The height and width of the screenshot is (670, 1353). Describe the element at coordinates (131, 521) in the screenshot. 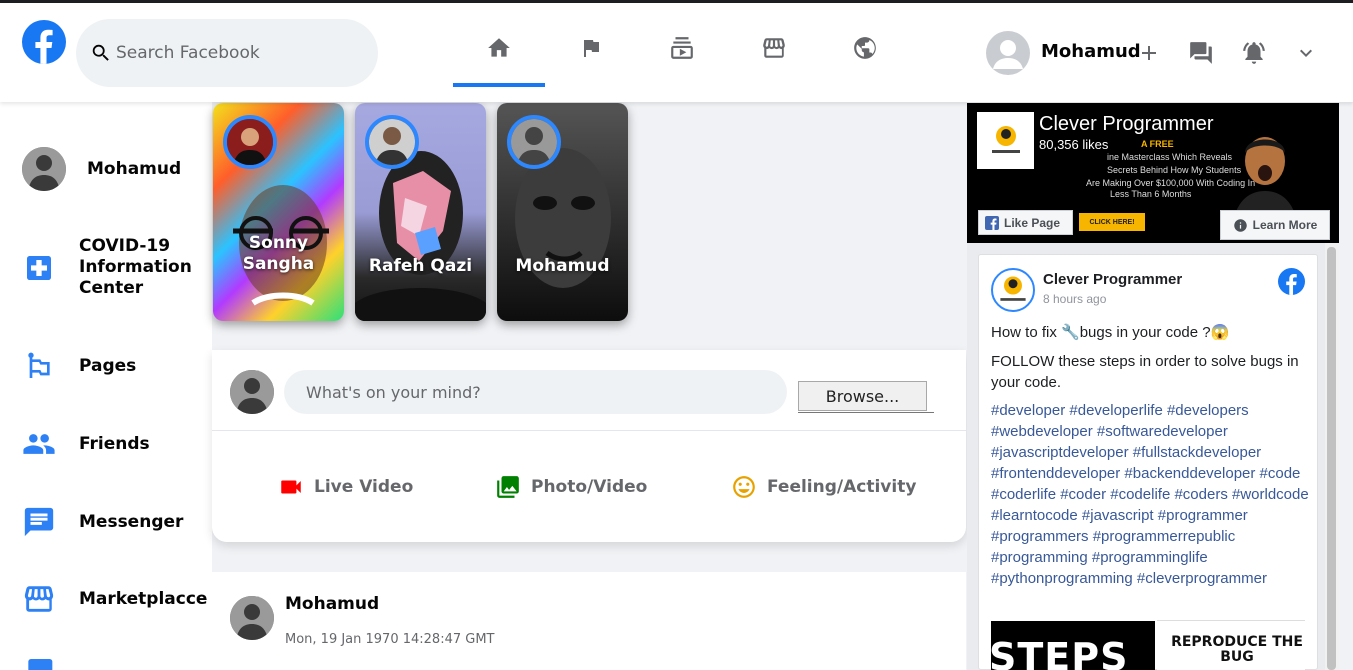

I see `sidebar-item-label: Messenger` at that location.